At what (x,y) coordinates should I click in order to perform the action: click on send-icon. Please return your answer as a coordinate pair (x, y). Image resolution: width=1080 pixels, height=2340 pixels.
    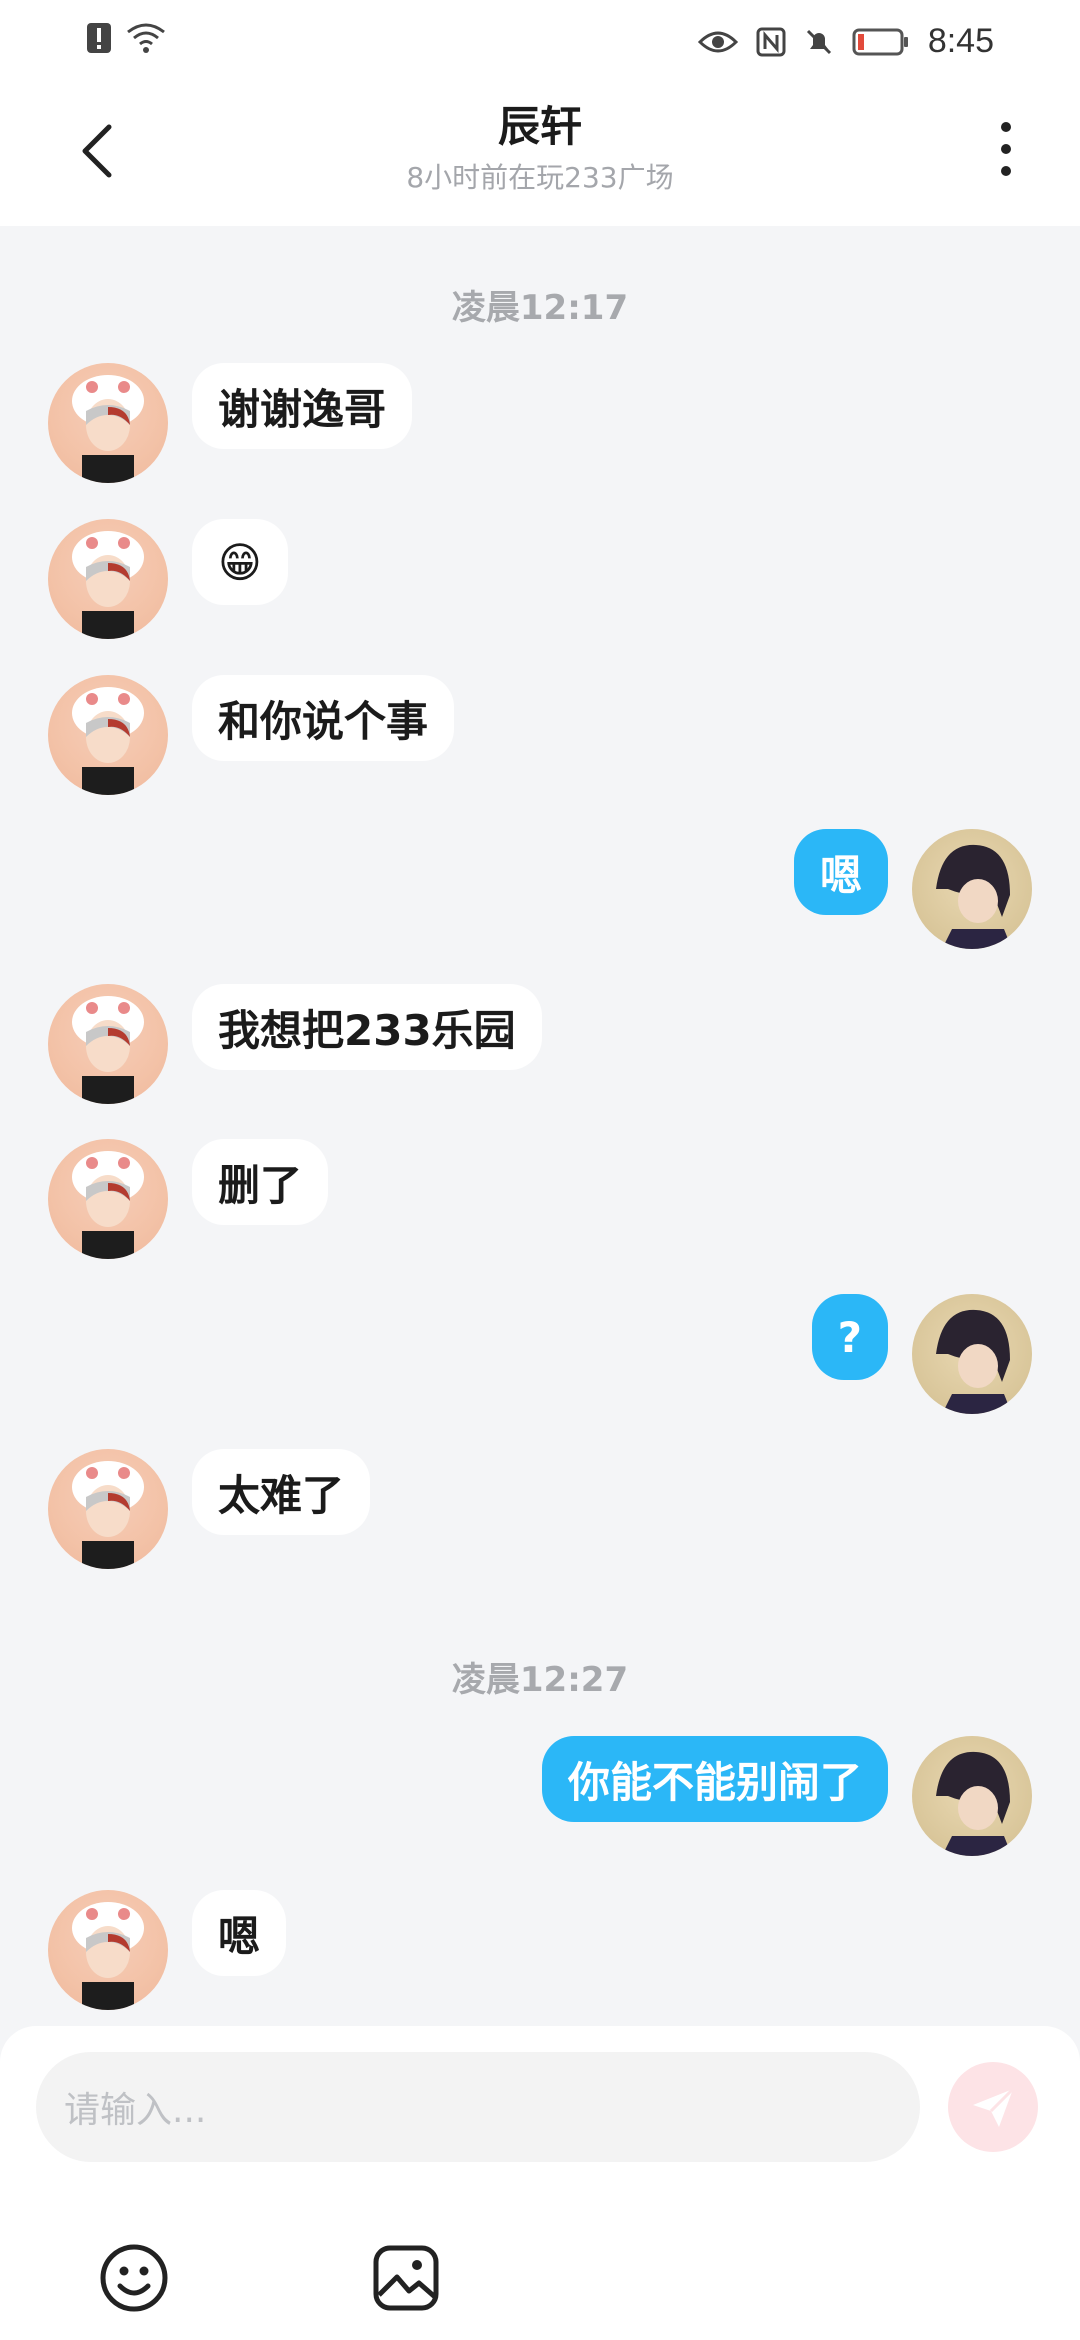
    Looking at the image, I should click on (994, 2107).